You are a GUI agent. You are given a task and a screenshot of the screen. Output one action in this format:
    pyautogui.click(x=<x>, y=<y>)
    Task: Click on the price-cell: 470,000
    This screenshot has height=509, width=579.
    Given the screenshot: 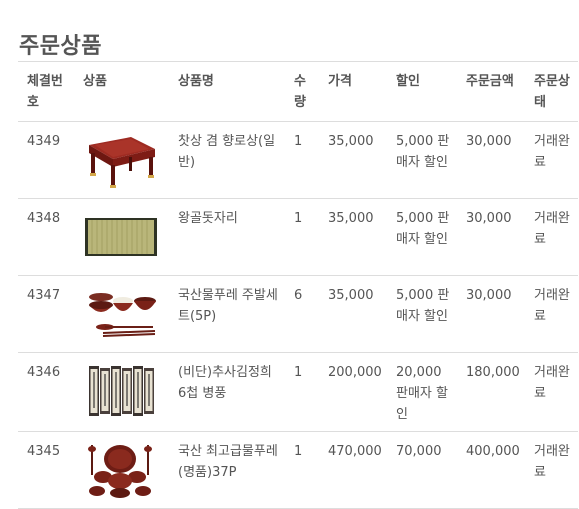 What is the action you would take?
    pyautogui.click(x=353, y=470)
    